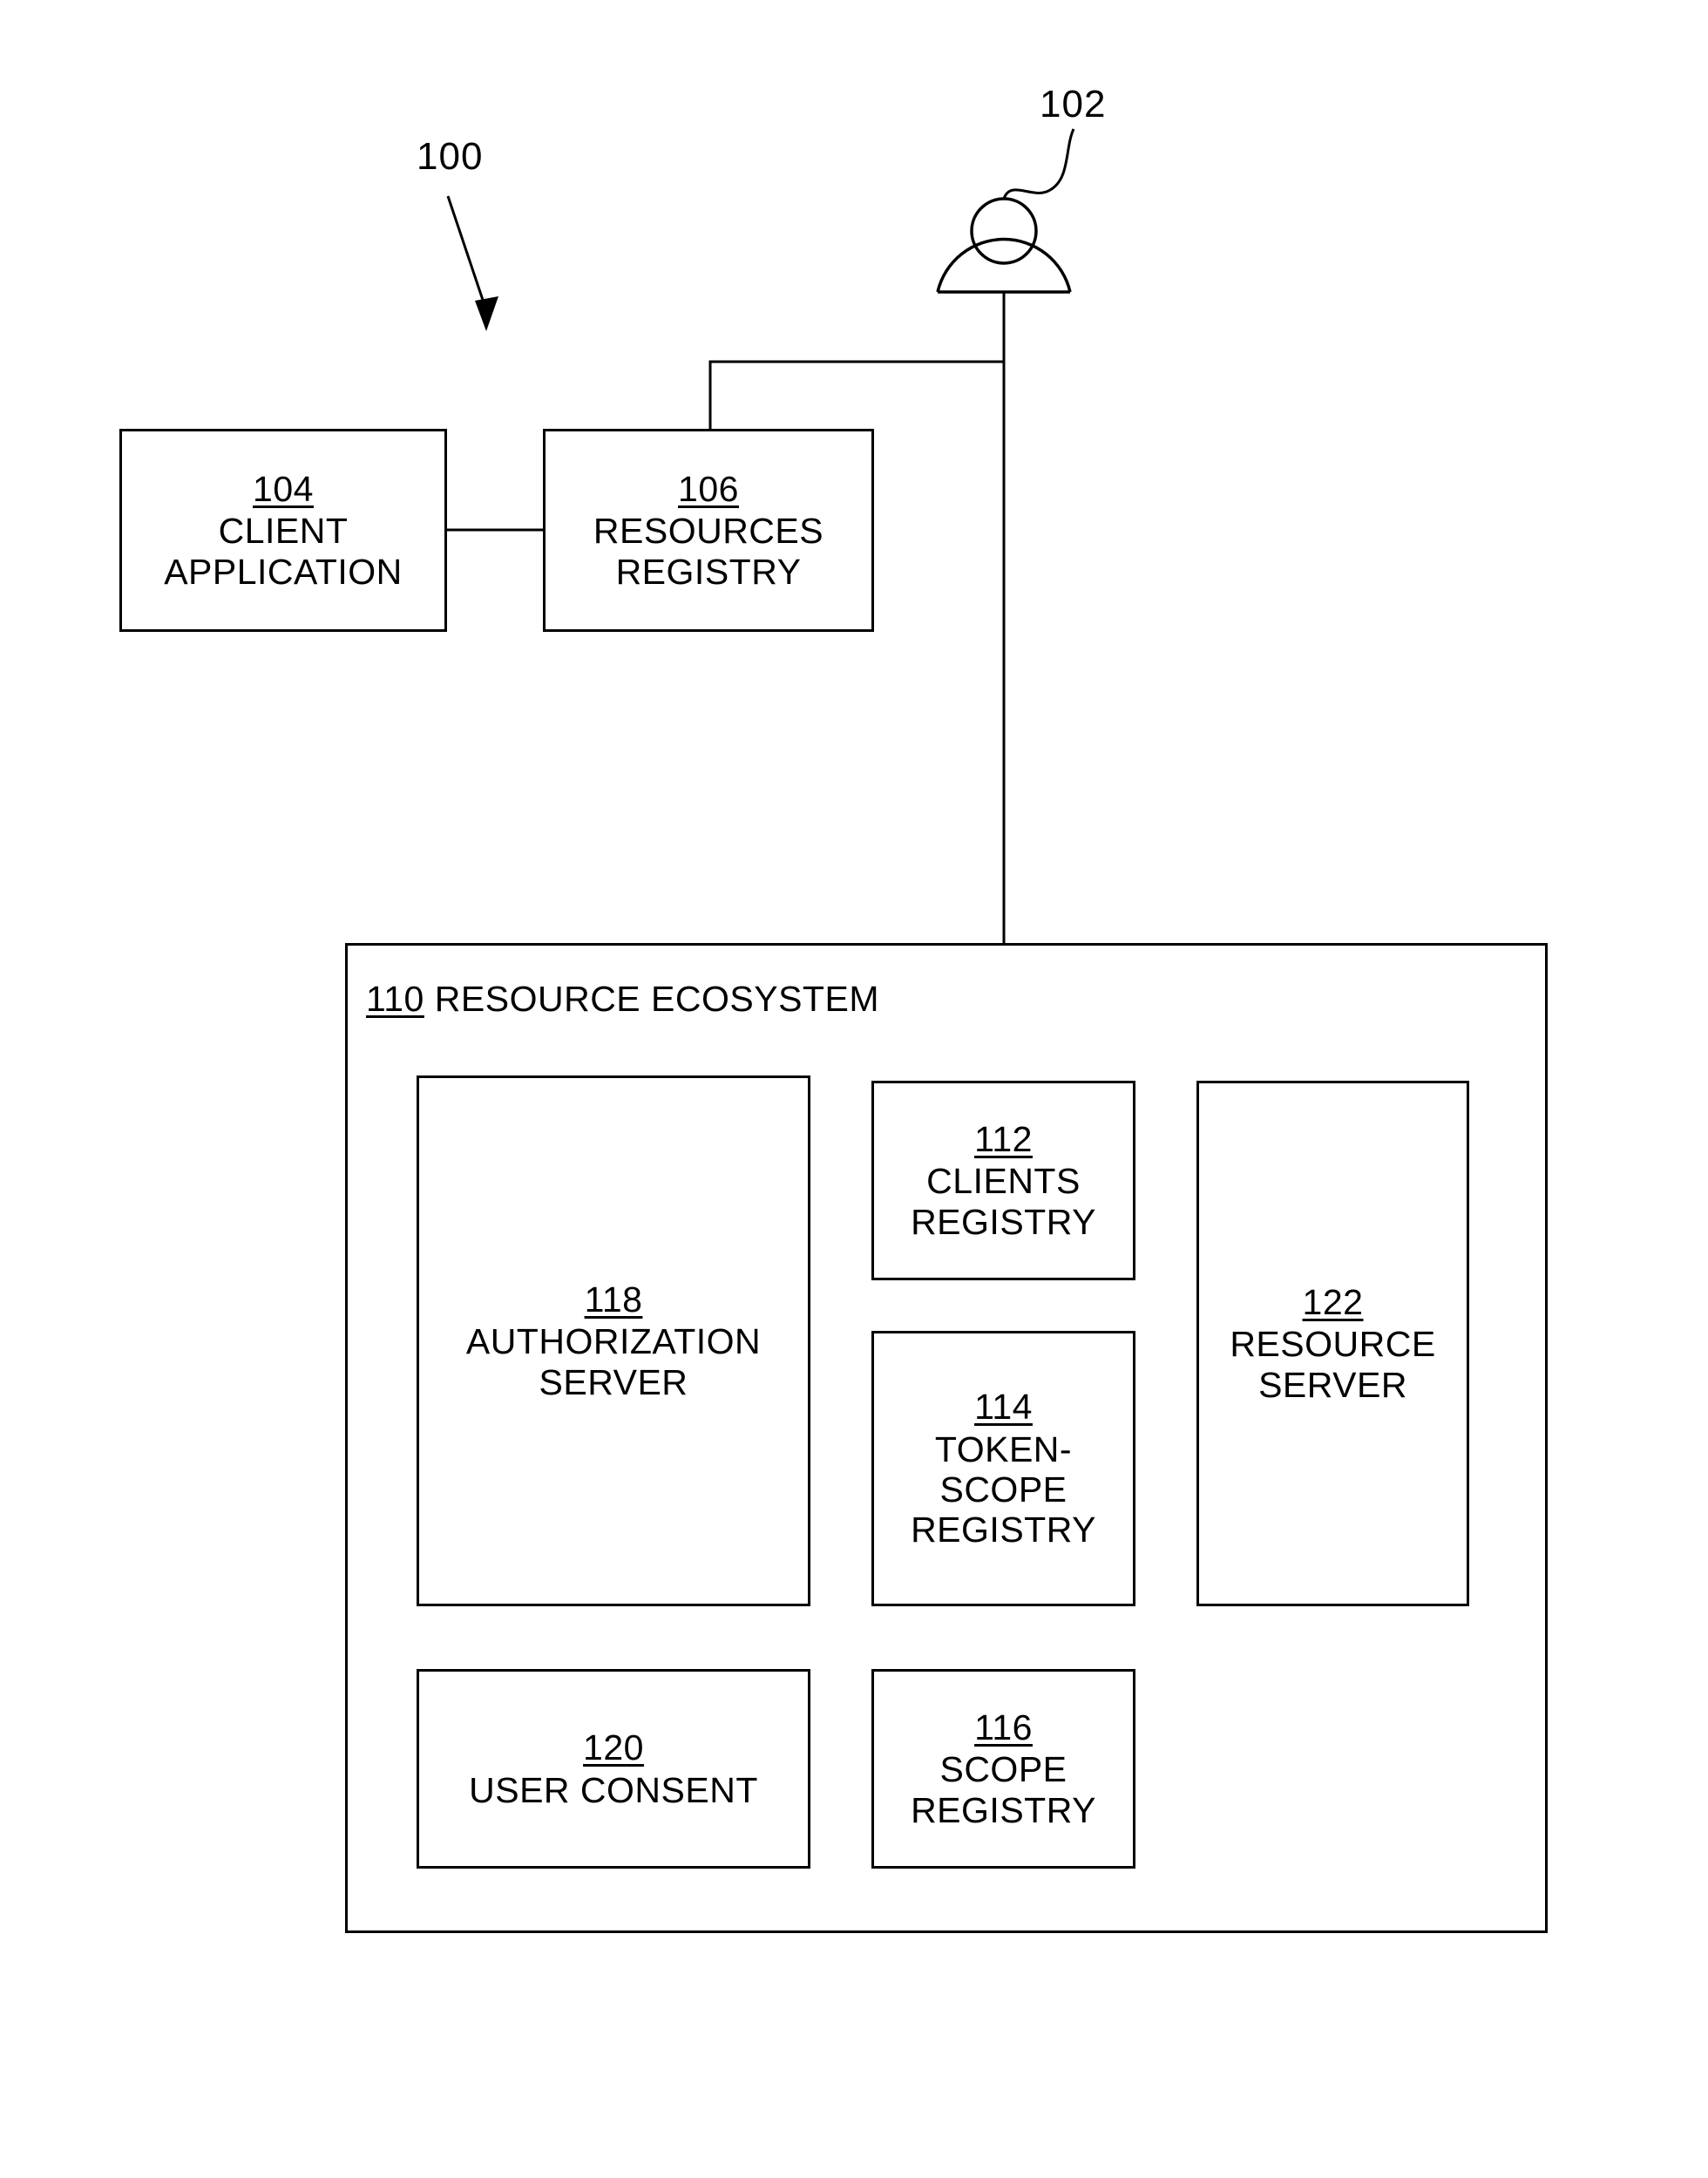 This screenshot has width=1708, height=2178. I want to click on client-application-ref: 104, so click(283, 489).